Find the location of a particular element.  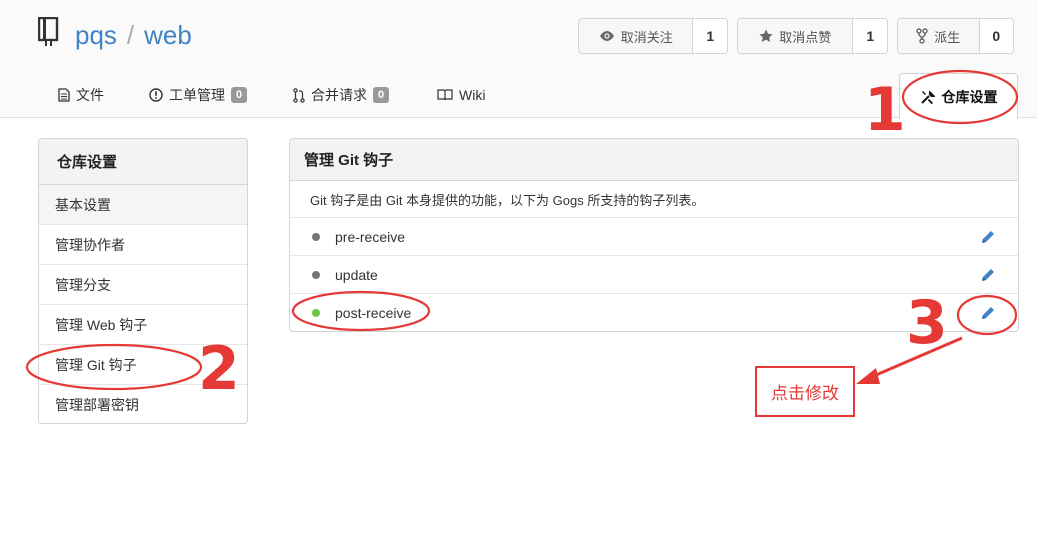

tab-pull-requests-label: 合并请求 is located at coordinates (339, 95).